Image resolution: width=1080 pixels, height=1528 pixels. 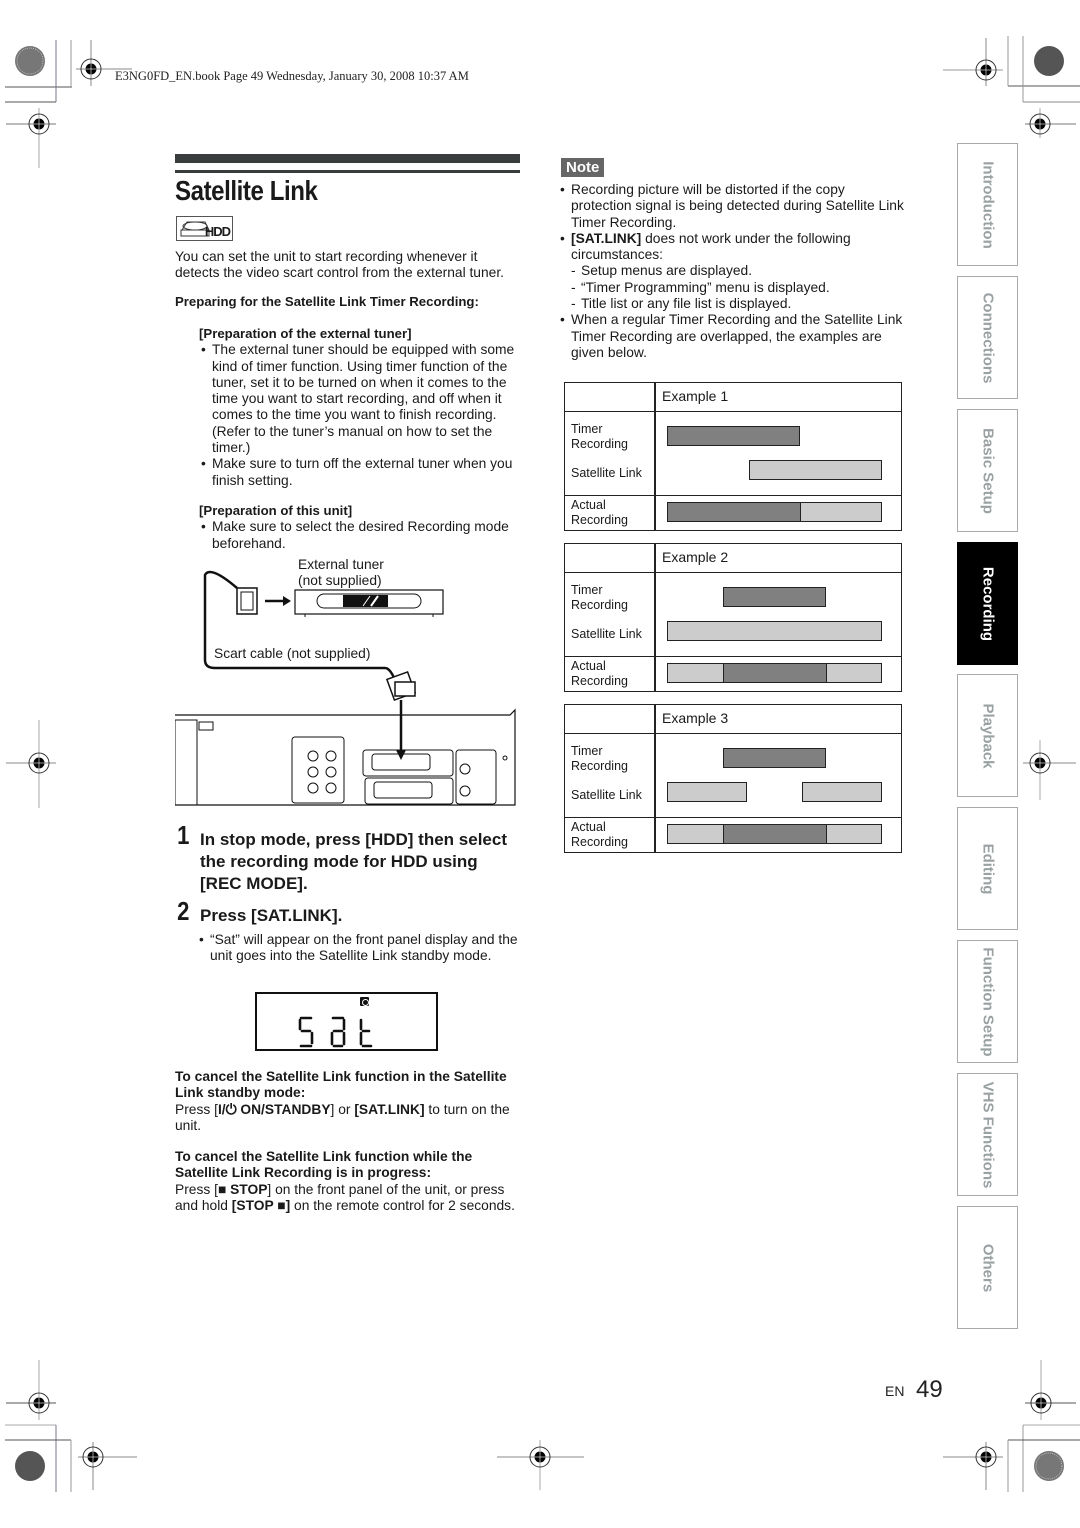 I want to click on scart-plug-icon, so click(x=401, y=686).